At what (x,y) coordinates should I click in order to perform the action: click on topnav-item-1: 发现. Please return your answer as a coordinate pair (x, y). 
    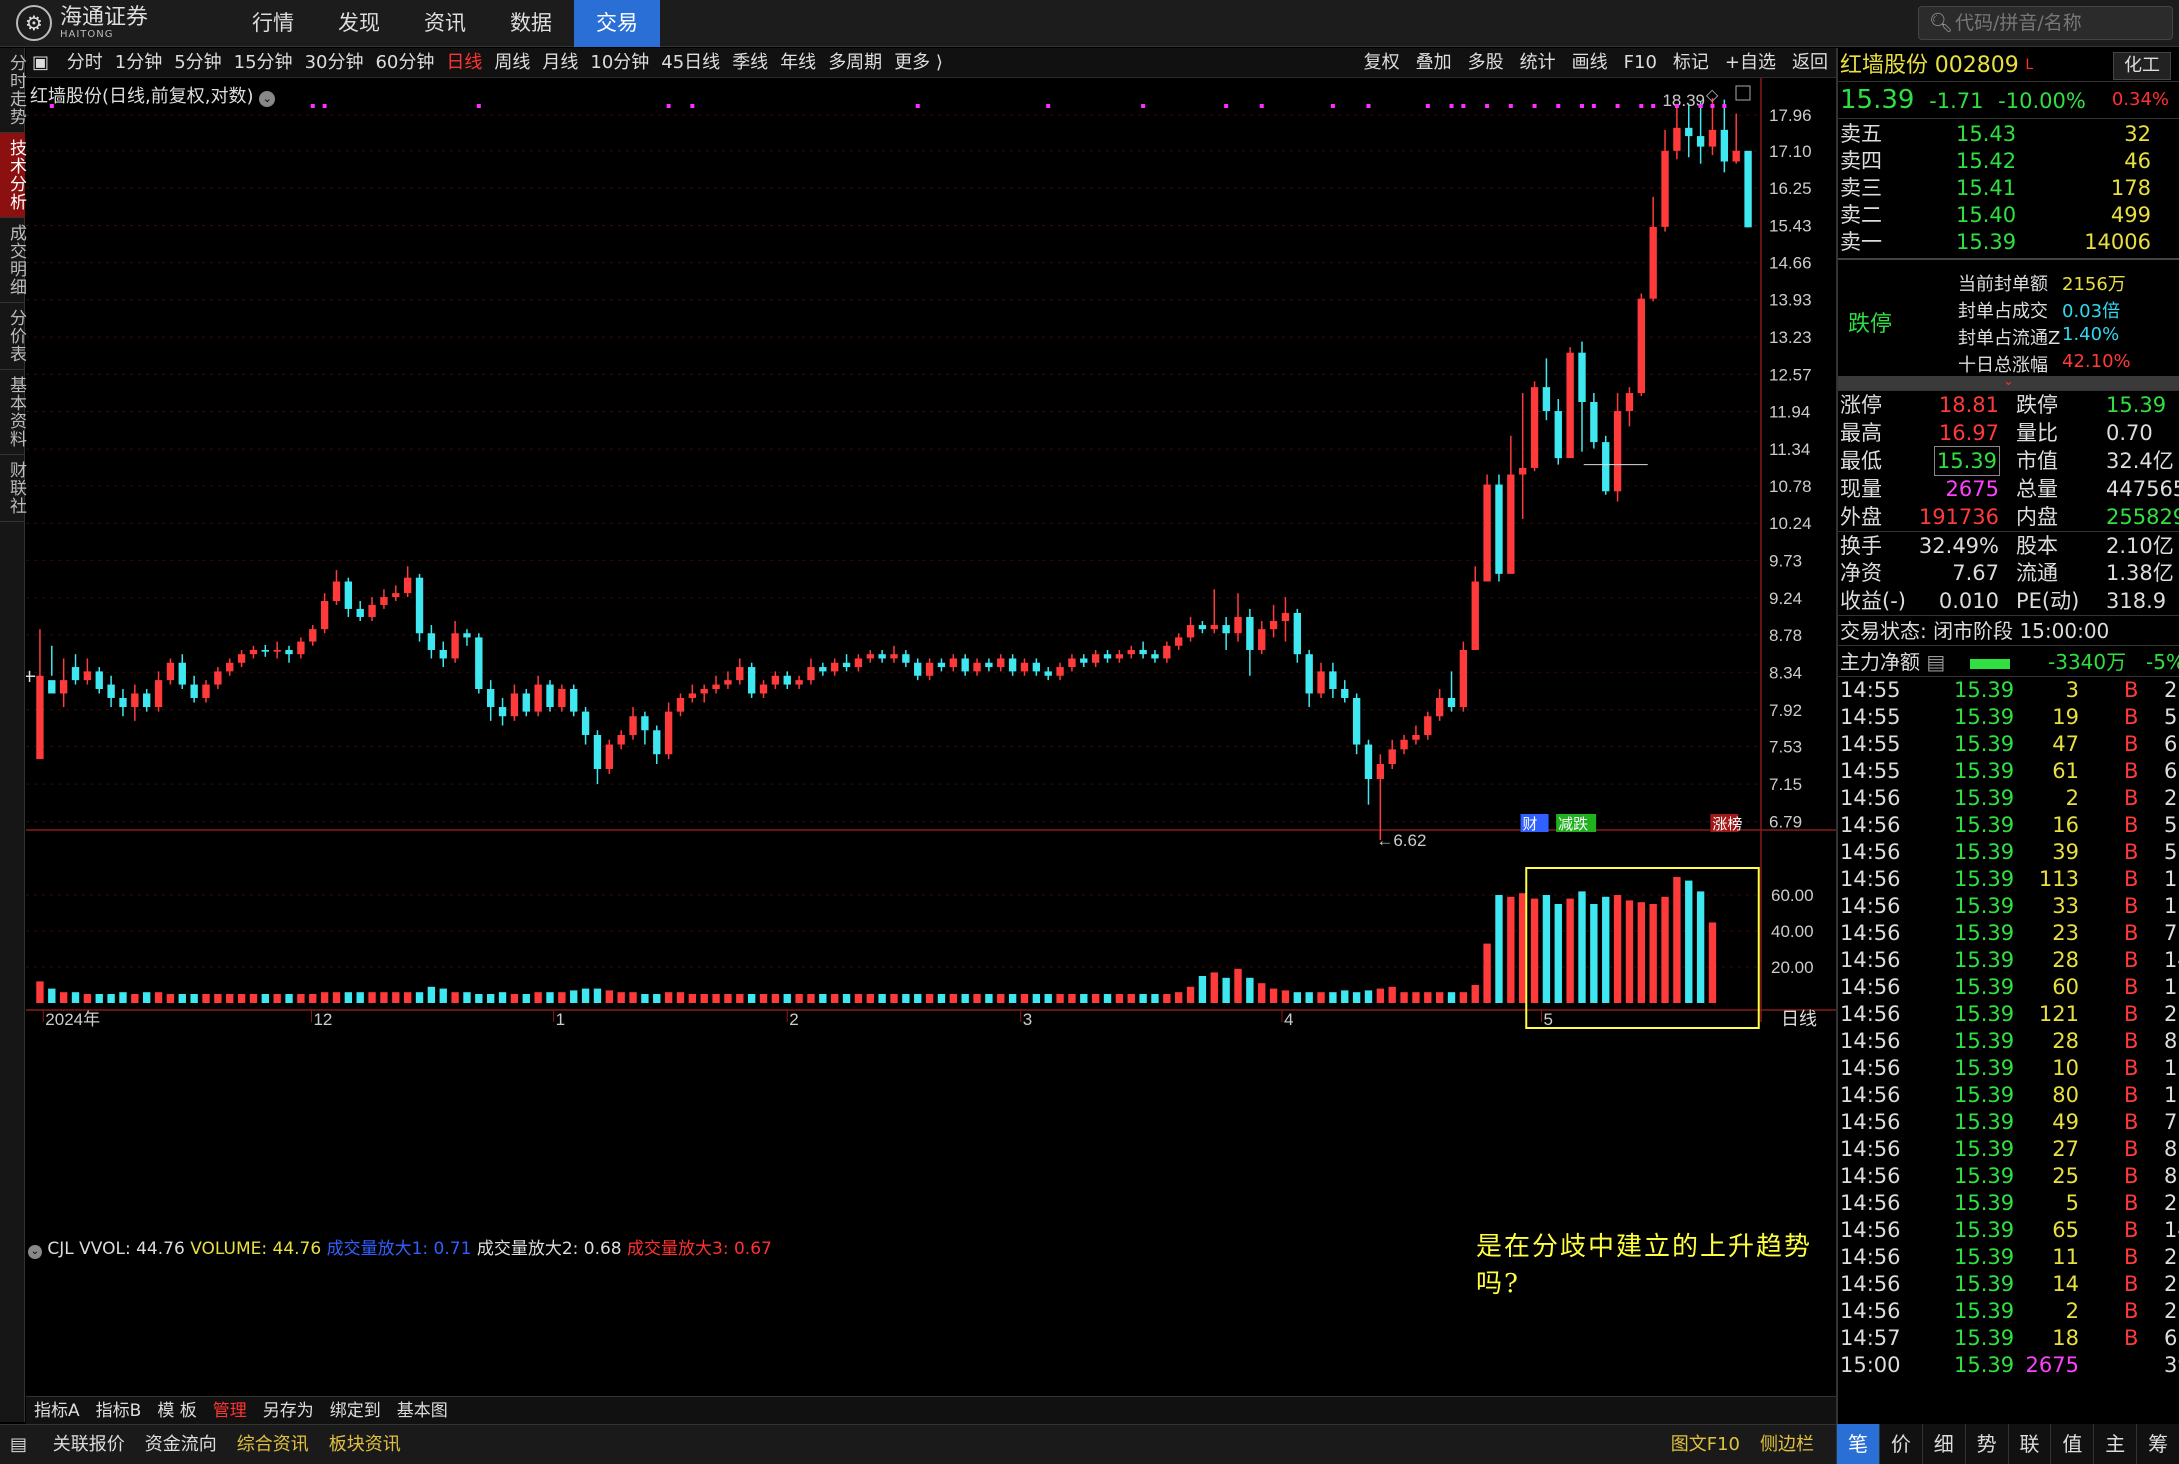
    Looking at the image, I should click on (359, 23).